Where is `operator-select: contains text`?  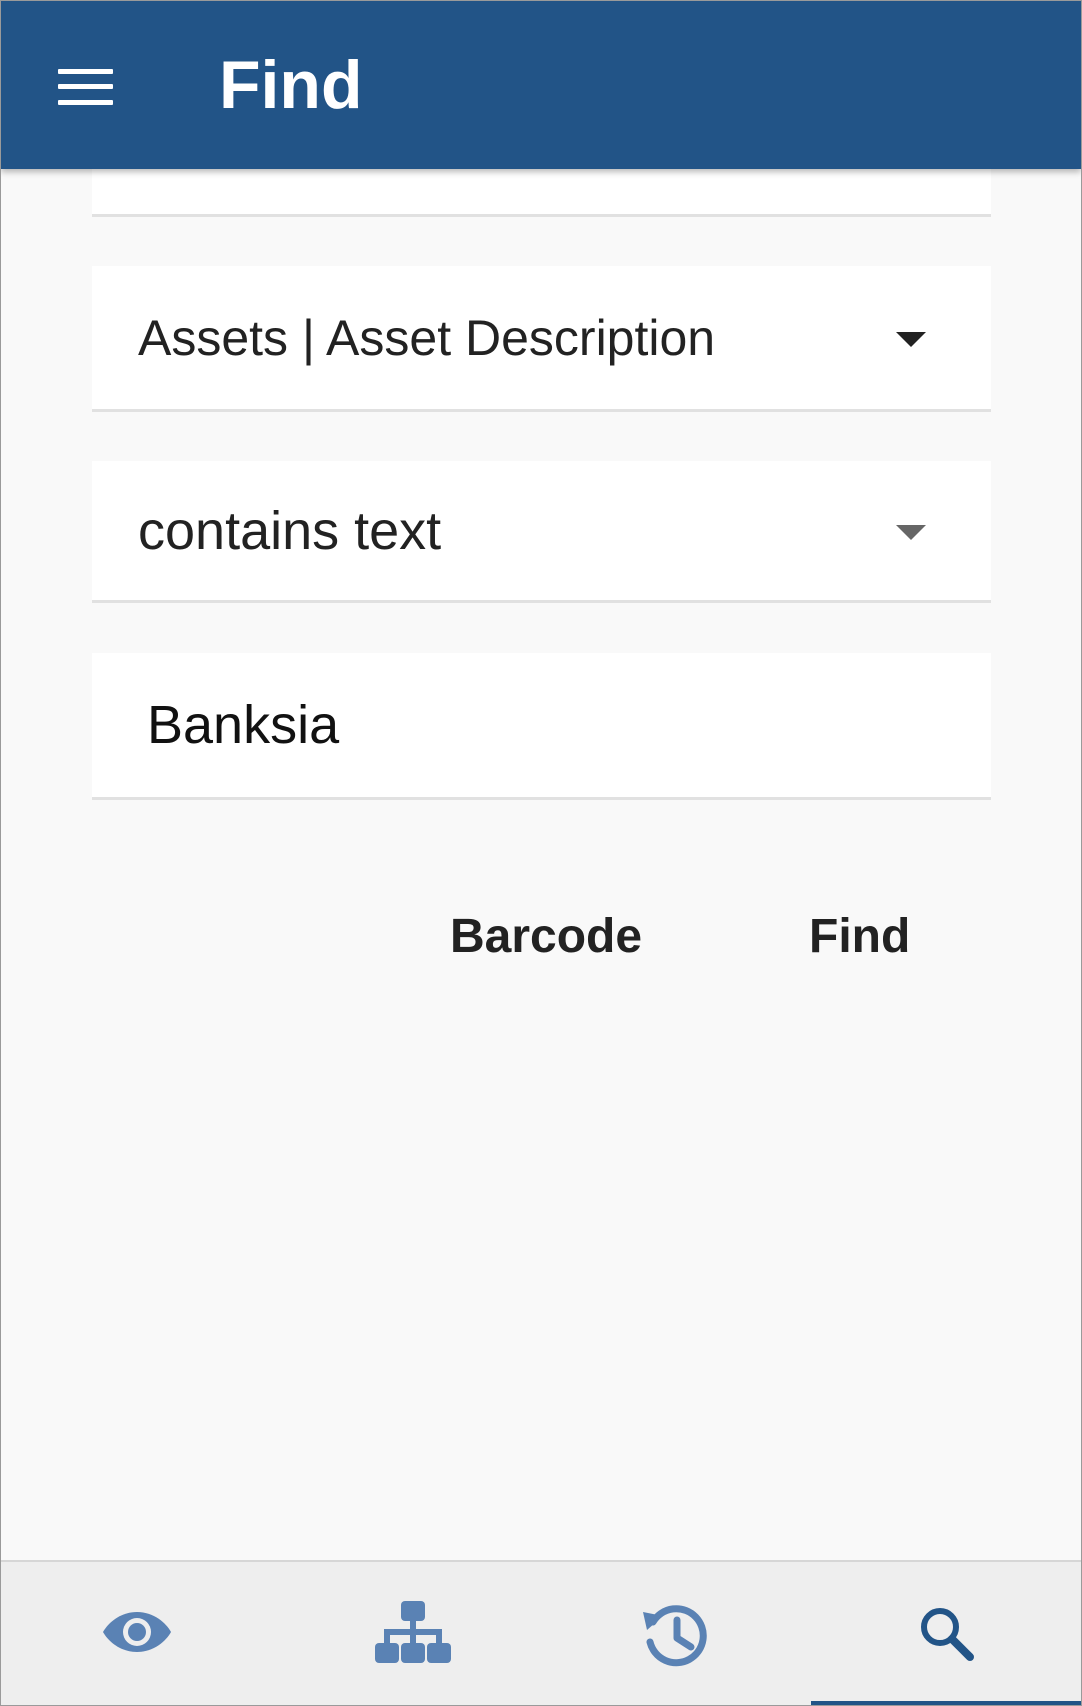
operator-select: contains text is located at coordinates (541, 532).